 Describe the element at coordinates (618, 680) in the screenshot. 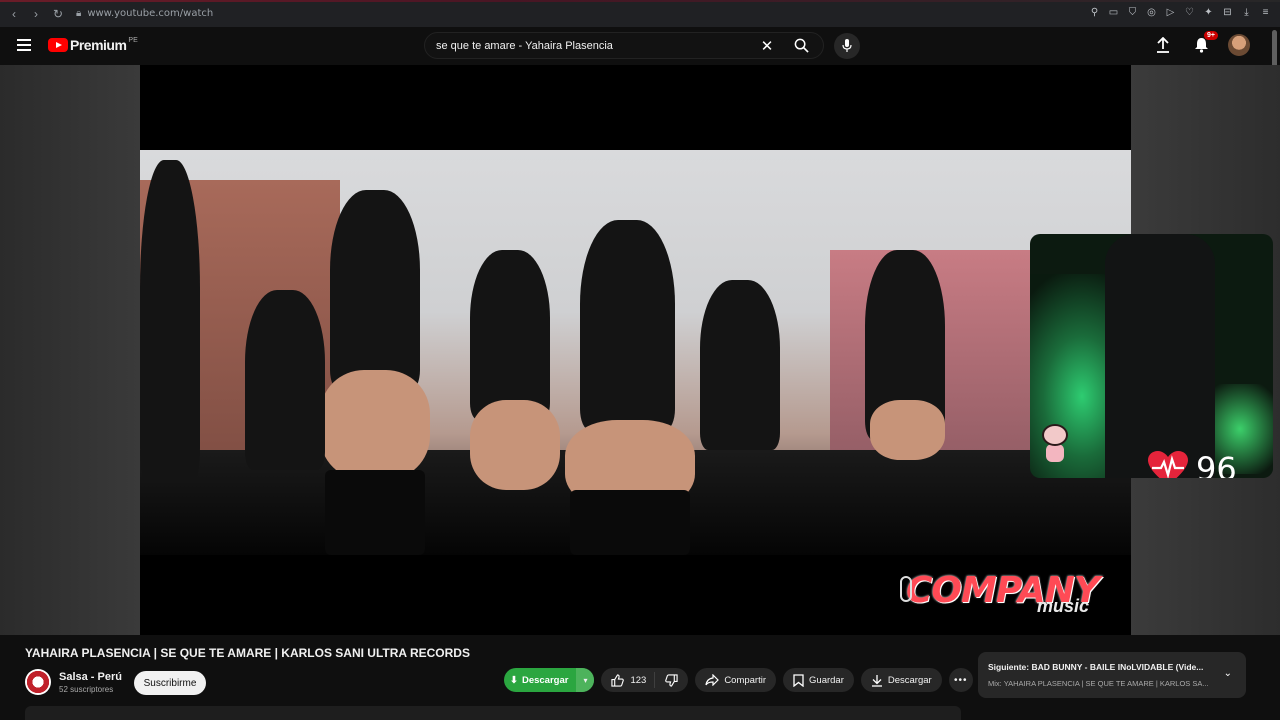

I see `thumbs-up-icon` at that location.